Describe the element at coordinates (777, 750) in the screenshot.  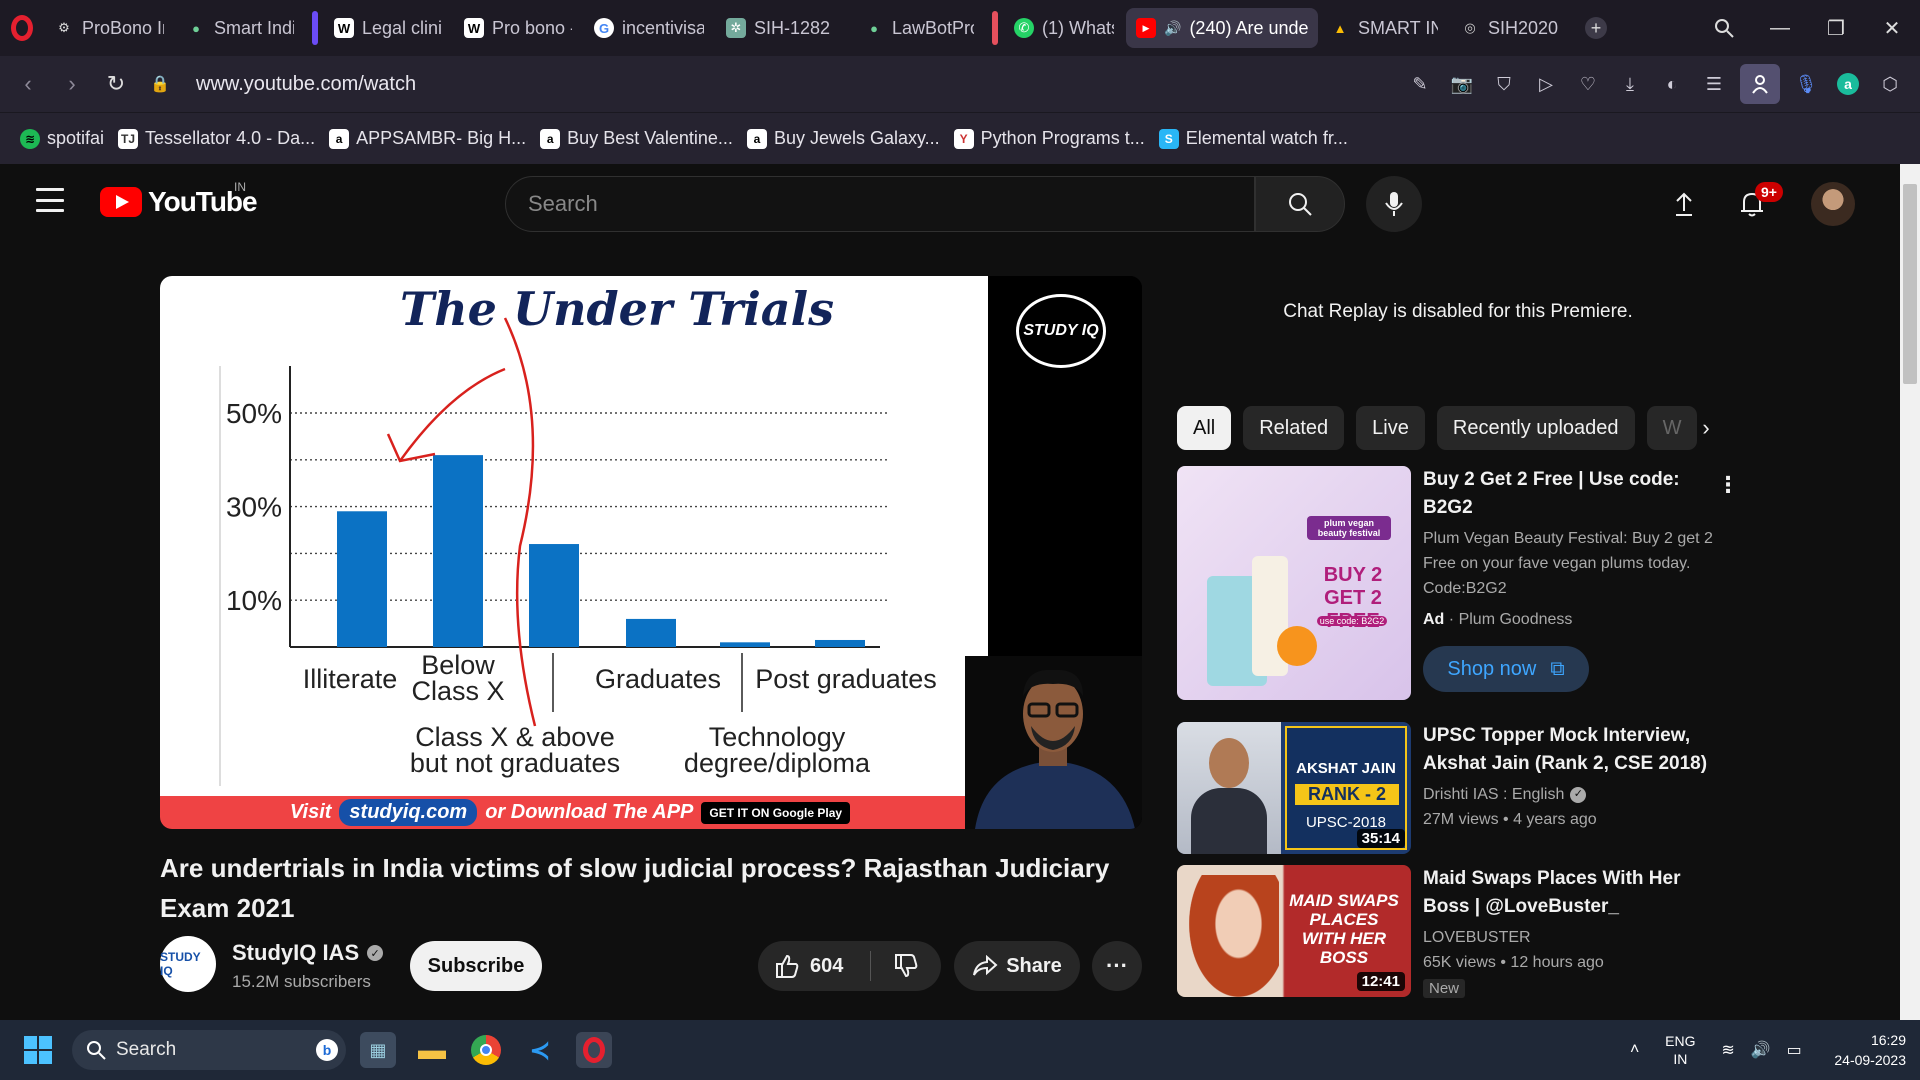
I see `category-label: Technology degree/diploma` at that location.